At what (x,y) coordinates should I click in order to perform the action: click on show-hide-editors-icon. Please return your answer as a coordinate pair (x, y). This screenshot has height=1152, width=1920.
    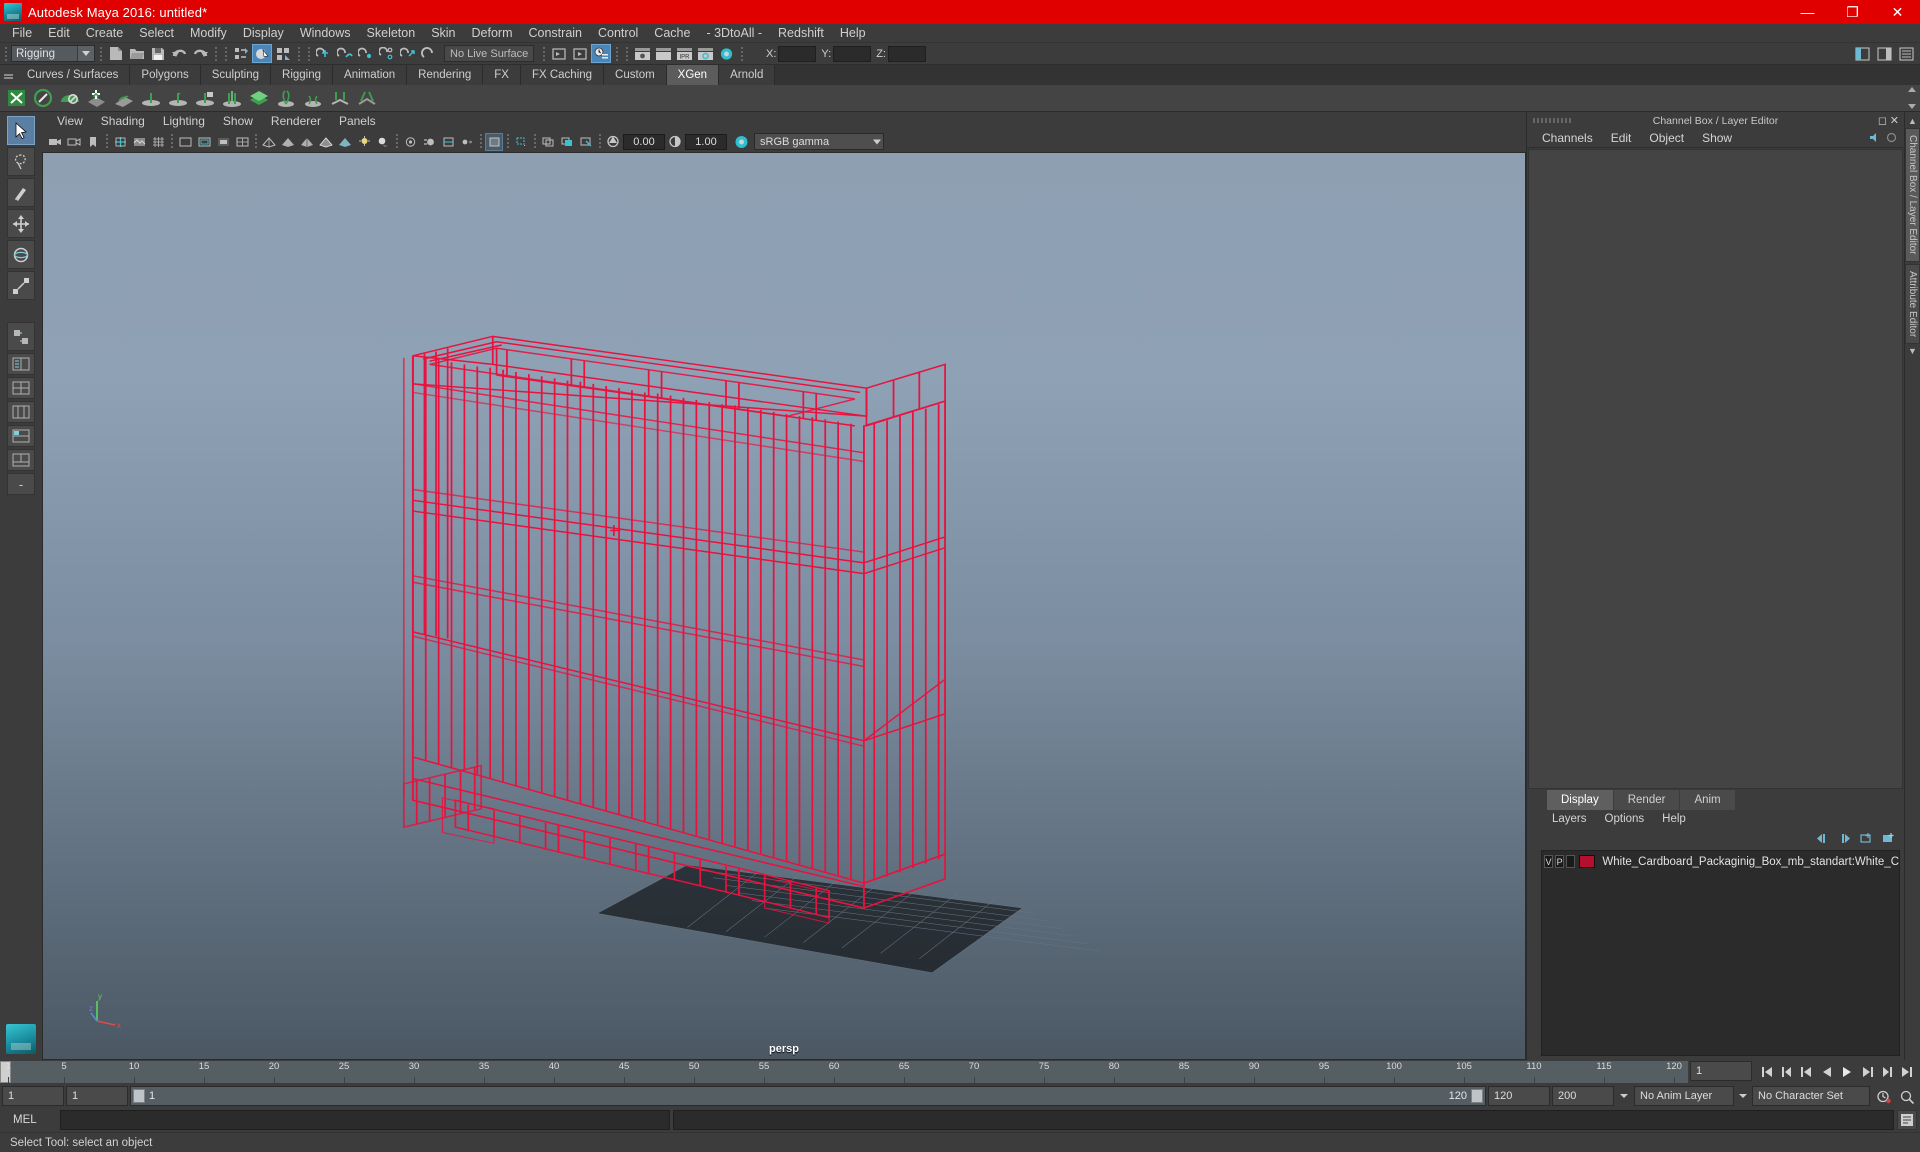
    Looking at the image, I should click on (559, 53).